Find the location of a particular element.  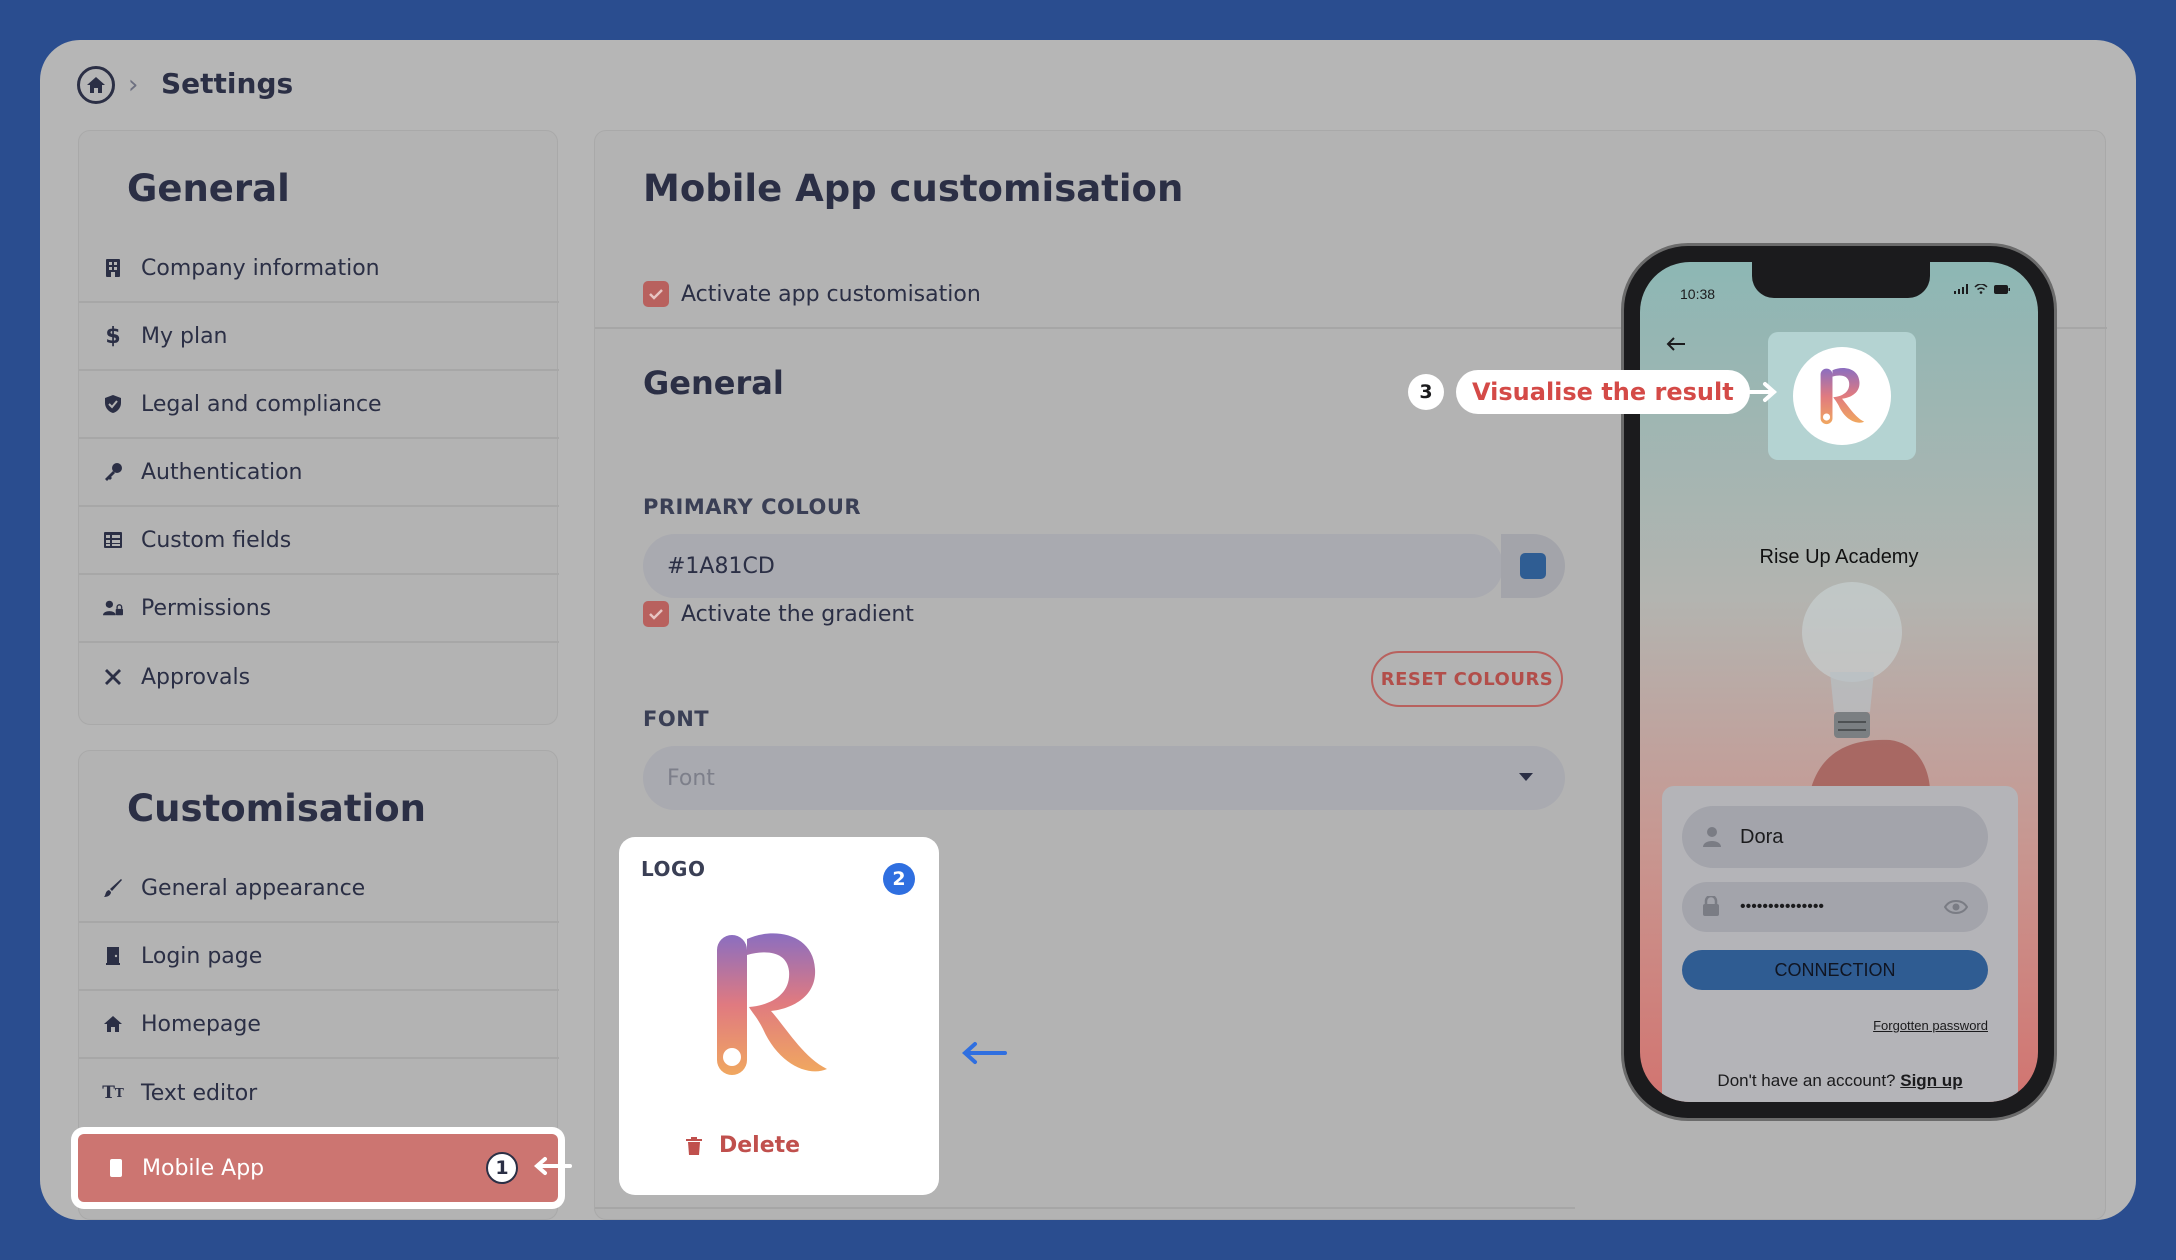

sidebar-item-label: Legal and compliance is located at coordinates (261, 404).